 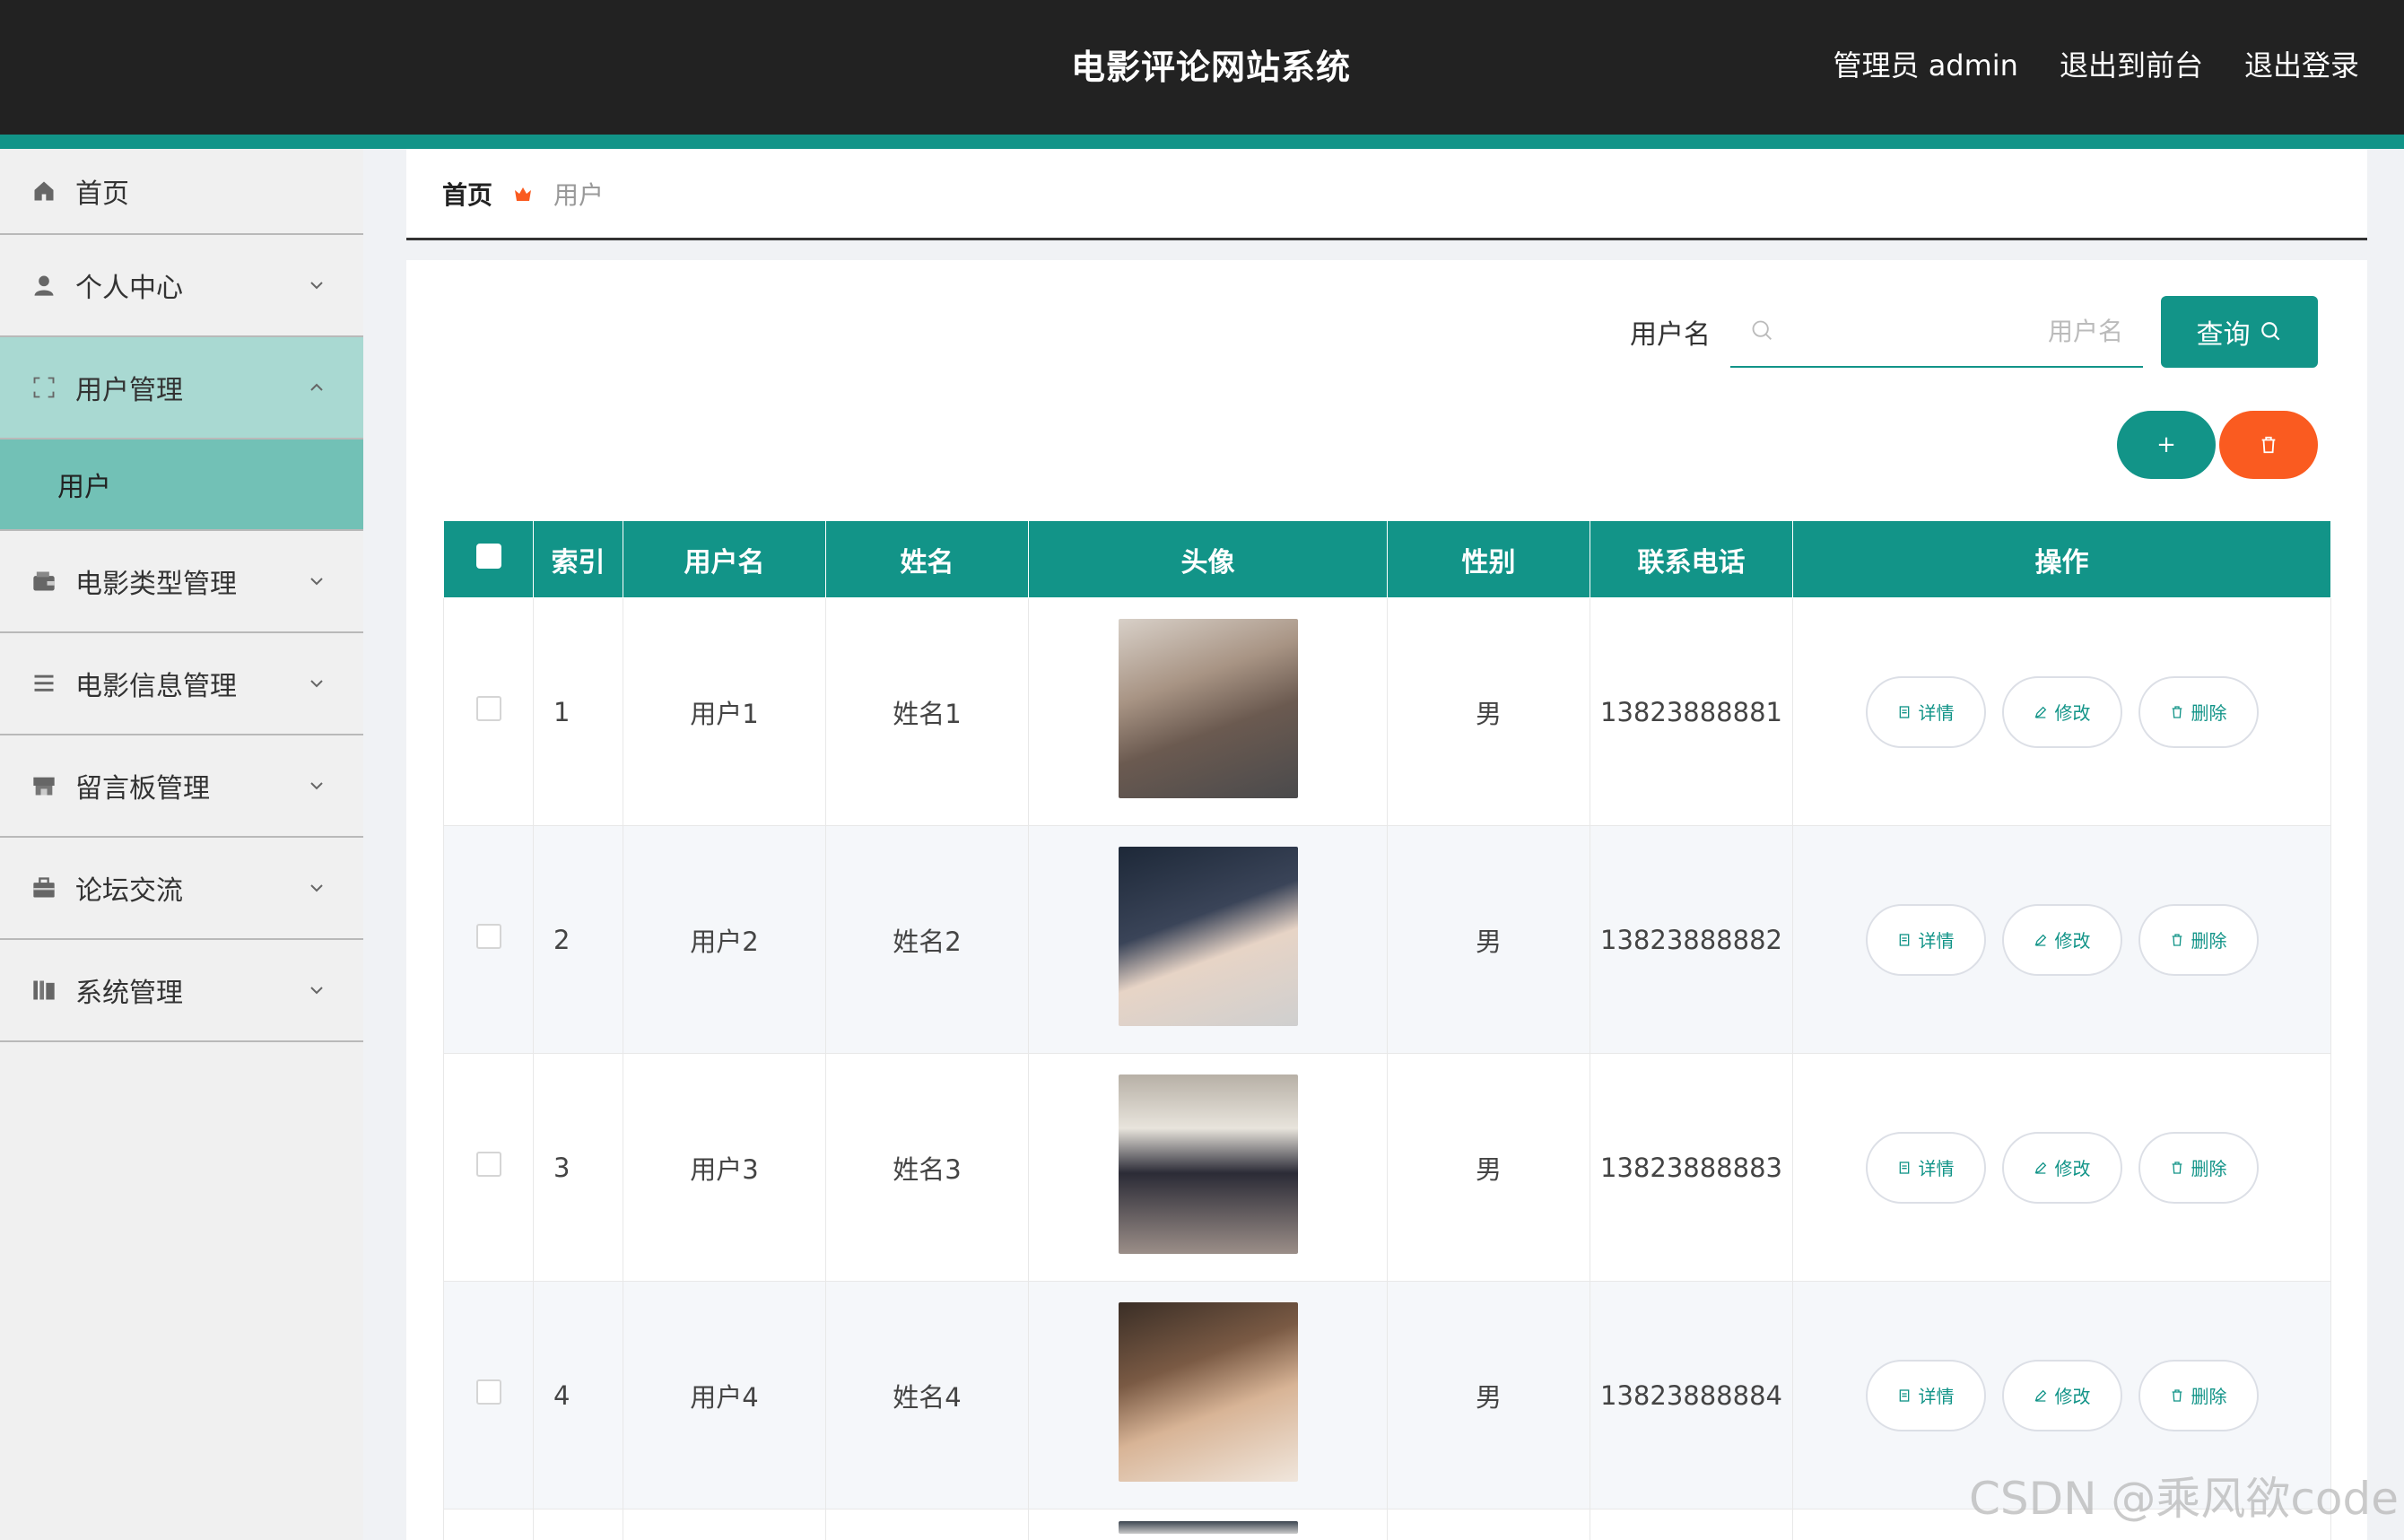 I want to click on sidebar-item-user-management: 用户管理, so click(x=181, y=388).